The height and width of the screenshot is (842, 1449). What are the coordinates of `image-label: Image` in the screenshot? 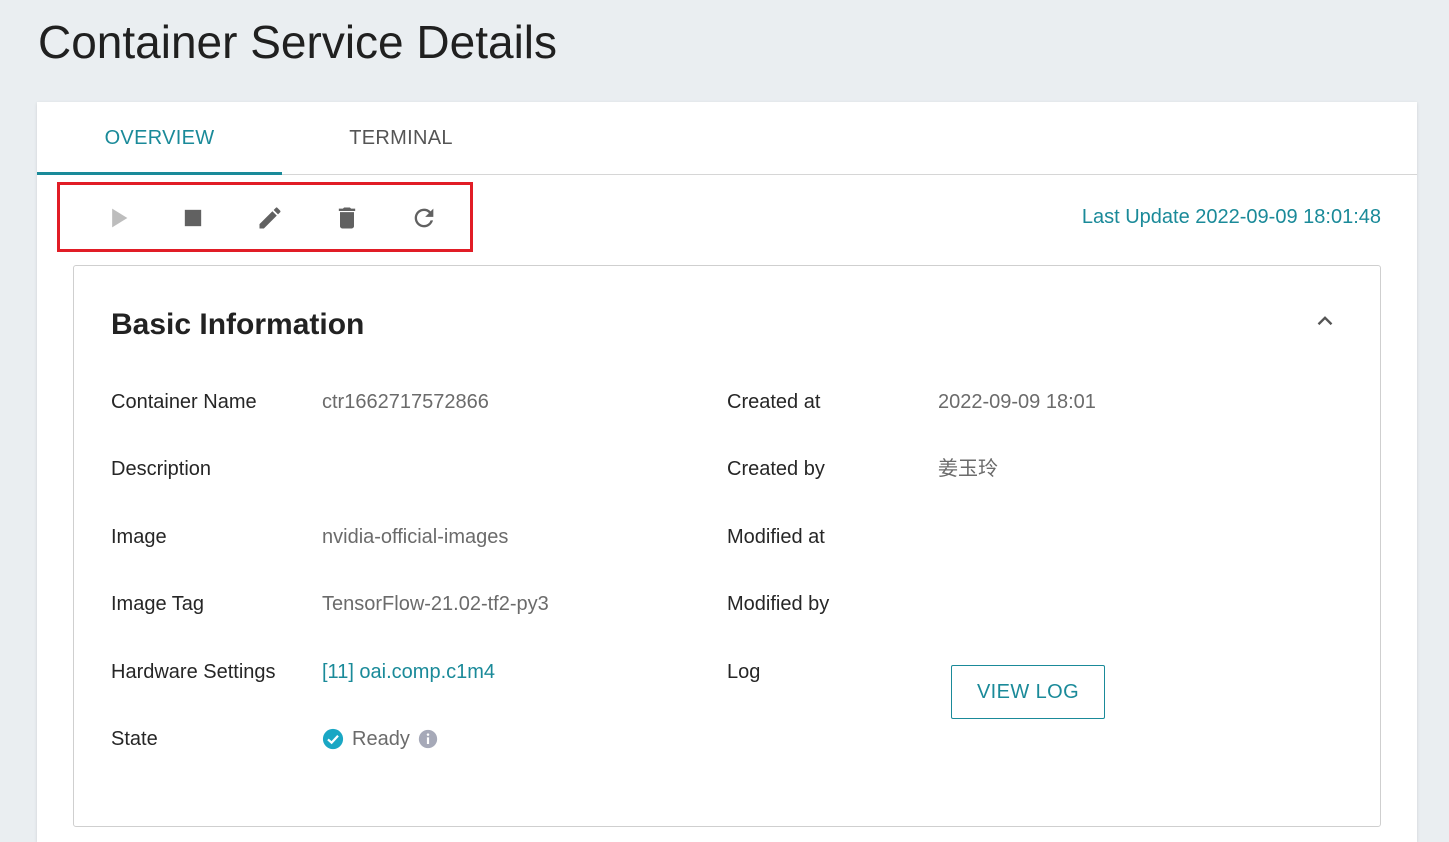 It's located at (139, 537).